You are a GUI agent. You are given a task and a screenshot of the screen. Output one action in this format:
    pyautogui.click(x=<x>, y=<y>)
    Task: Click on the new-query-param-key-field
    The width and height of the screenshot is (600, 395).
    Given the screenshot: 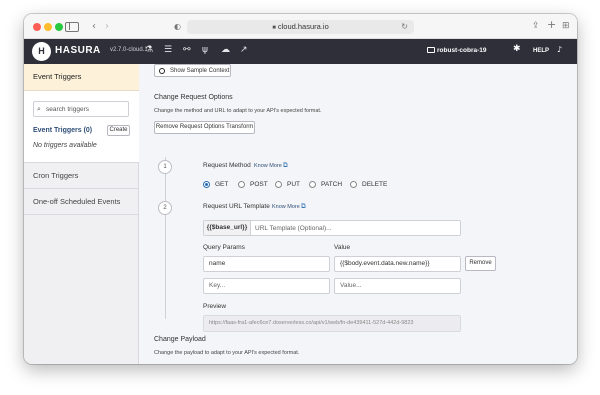 What is the action you would take?
    pyautogui.click(x=266, y=286)
    